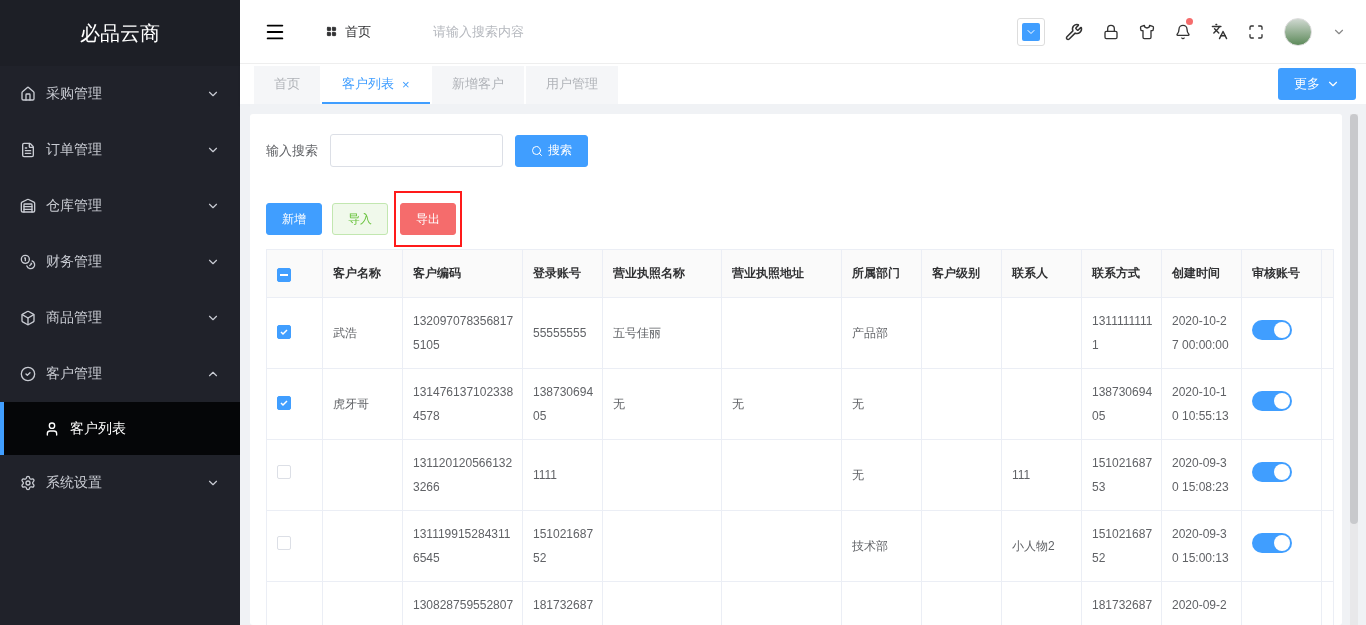 The width and height of the screenshot is (1366, 625). Describe the element at coordinates (28, 318) in the screenshot. I see `box-icon` at that location.